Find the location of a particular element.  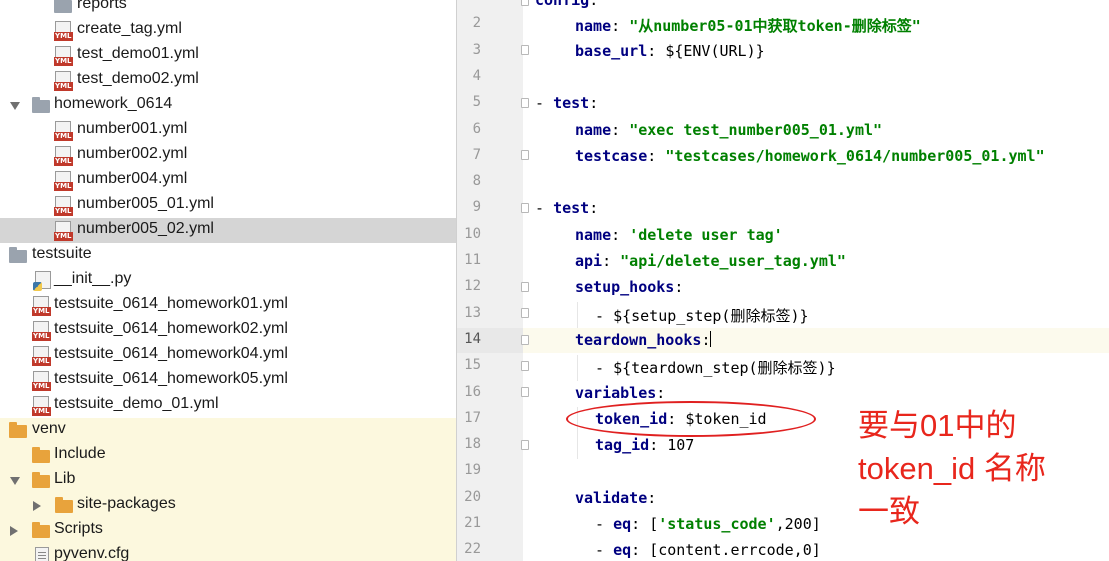

annotation-note: 要与01中的 token_id 名称 一致 is located at coordinates (973, 468).